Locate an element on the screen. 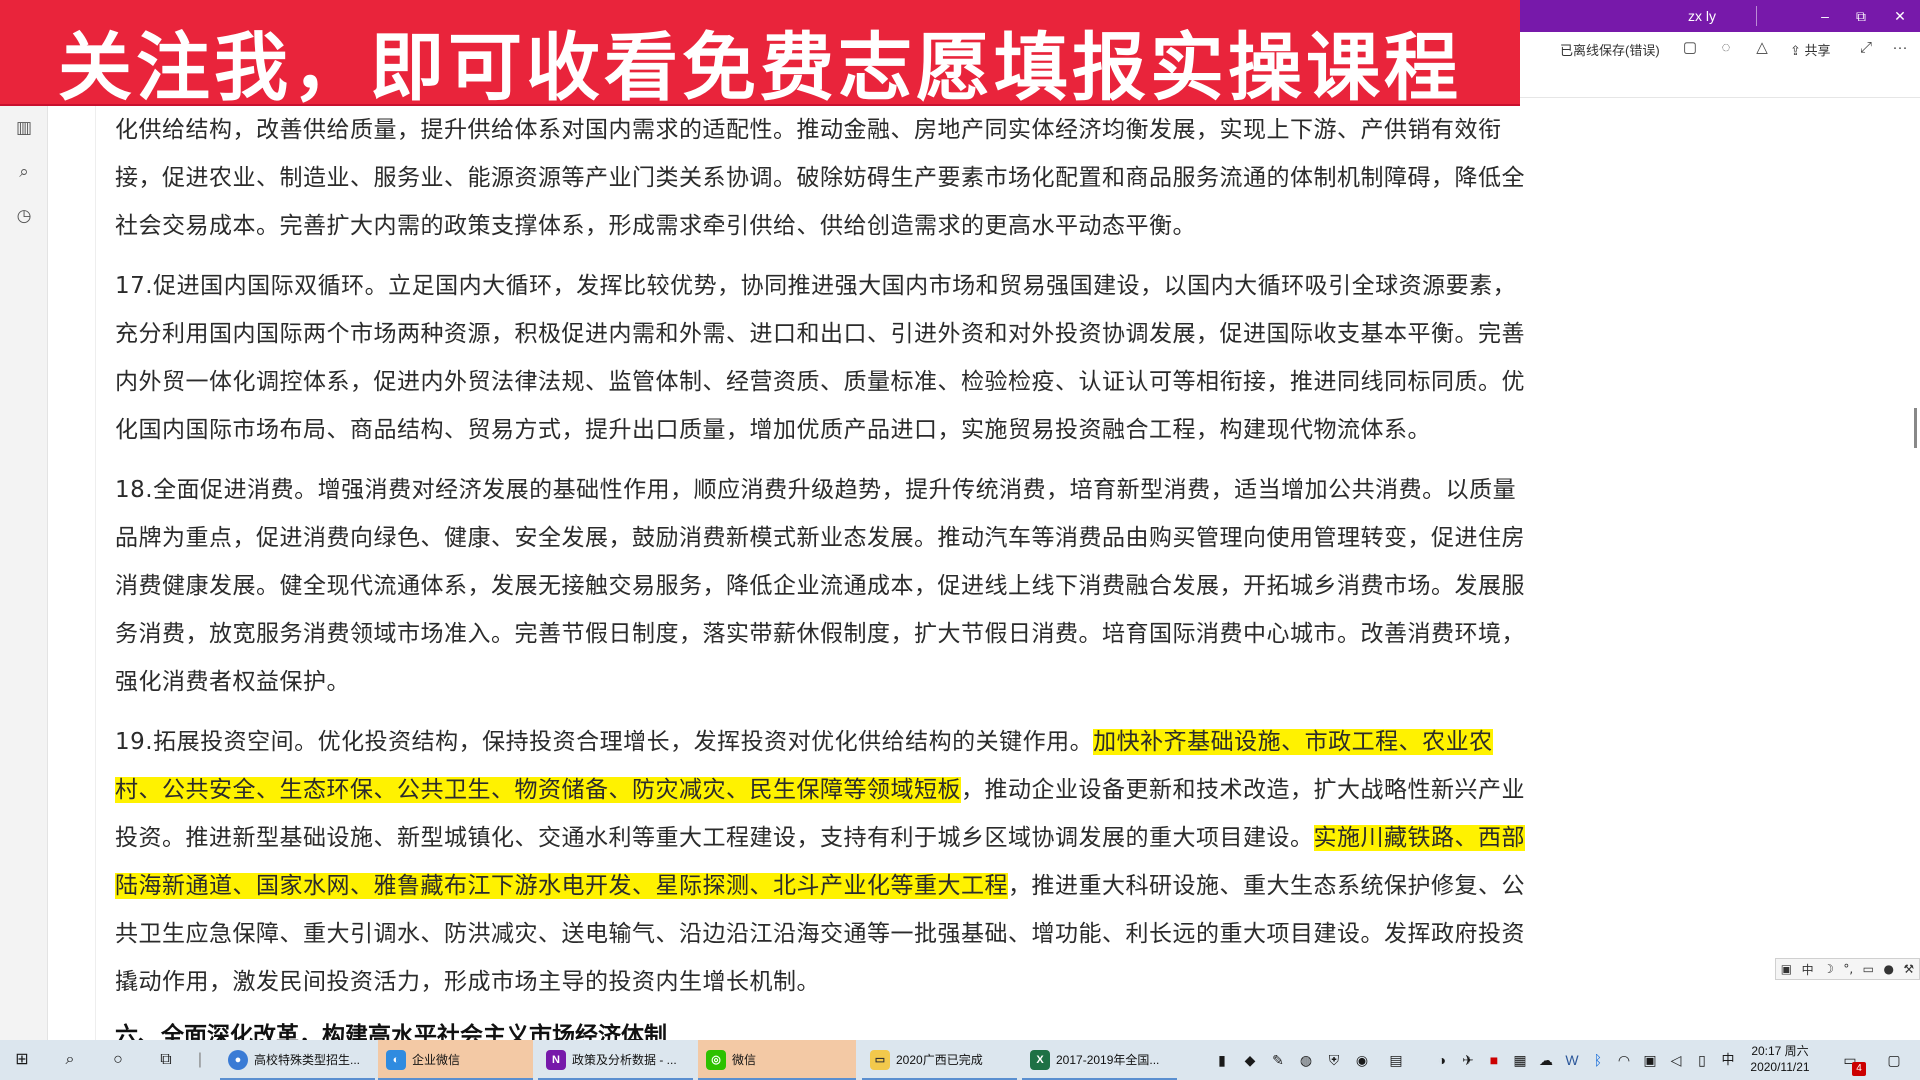 The image size is (1920, 1080). fullscreen-icon: ⤢ is located at coordinates (1866, 48).